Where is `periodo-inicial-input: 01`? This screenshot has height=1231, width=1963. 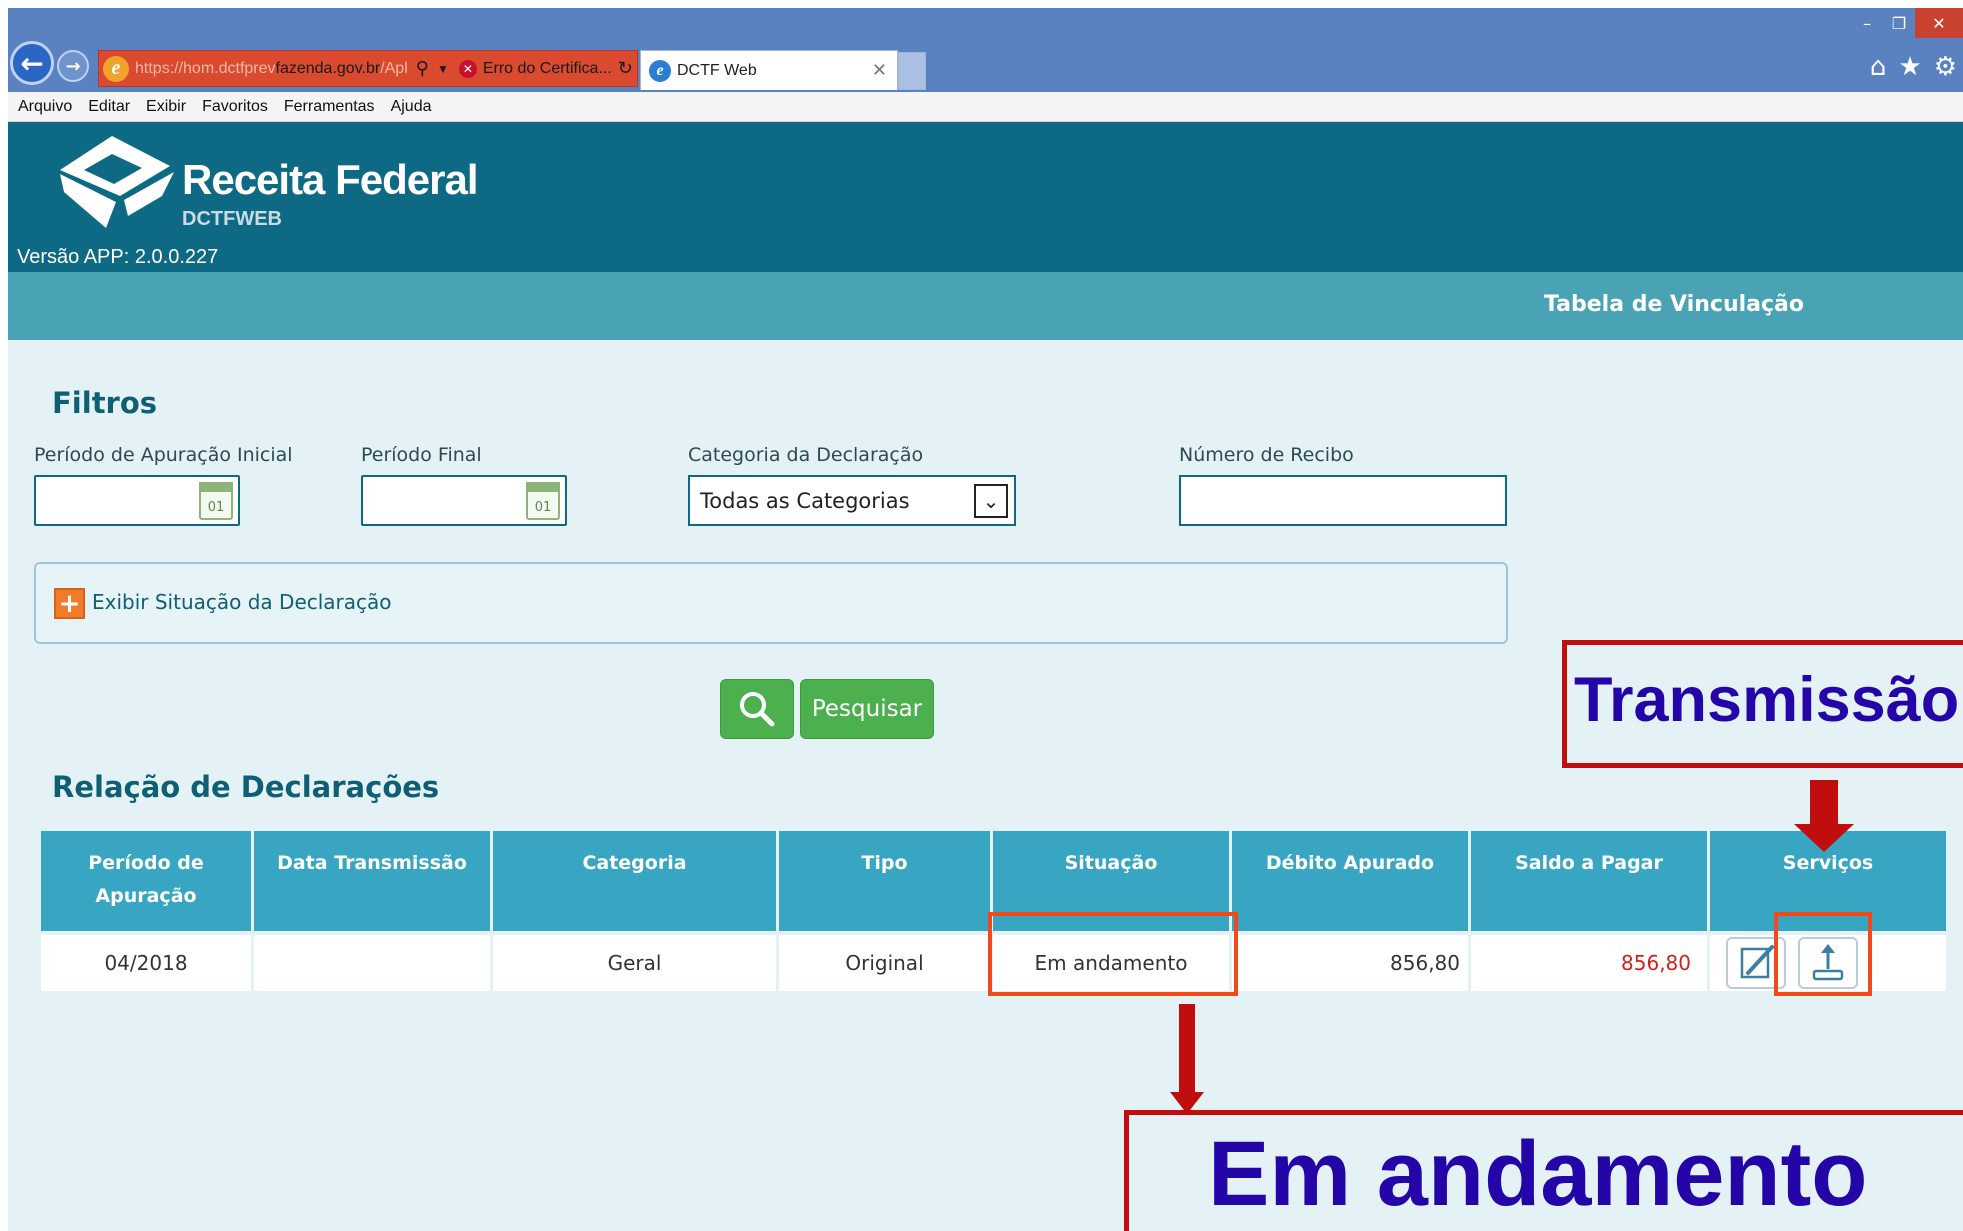 periodo-inicial-input: 01 is located at coordinates (137, 500).